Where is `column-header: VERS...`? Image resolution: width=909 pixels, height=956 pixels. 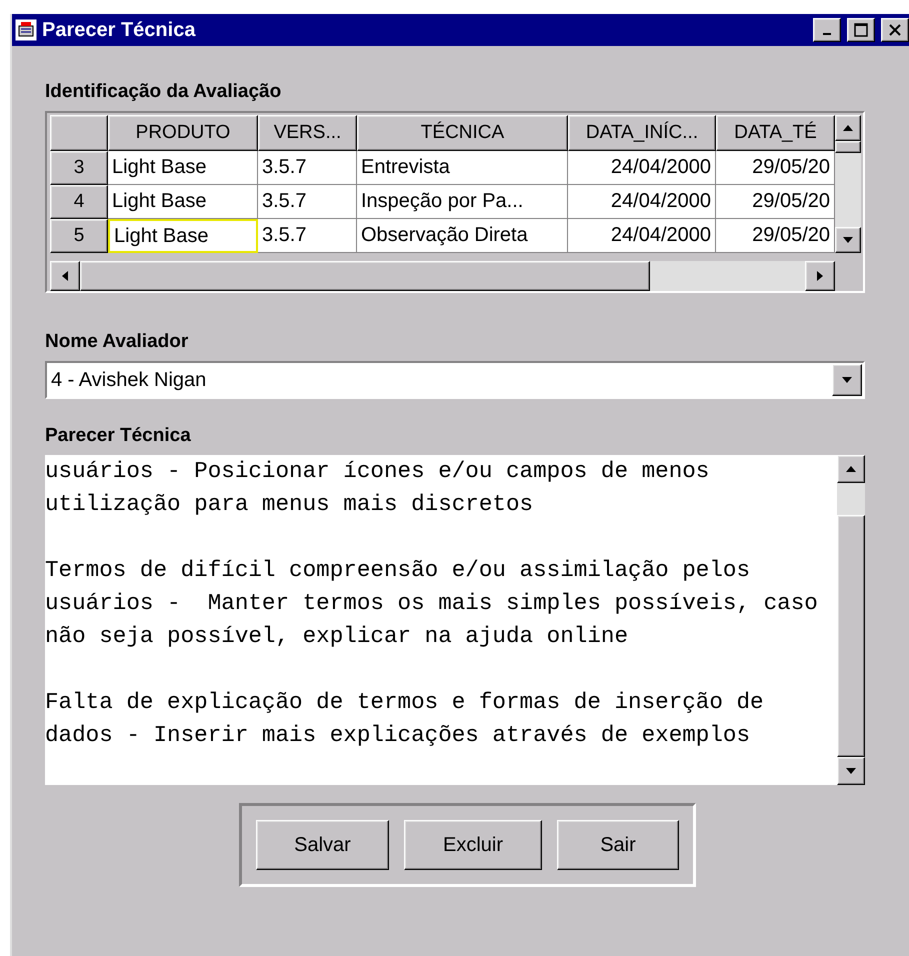 column-header: VERS... is located at coordinates (307, 133).